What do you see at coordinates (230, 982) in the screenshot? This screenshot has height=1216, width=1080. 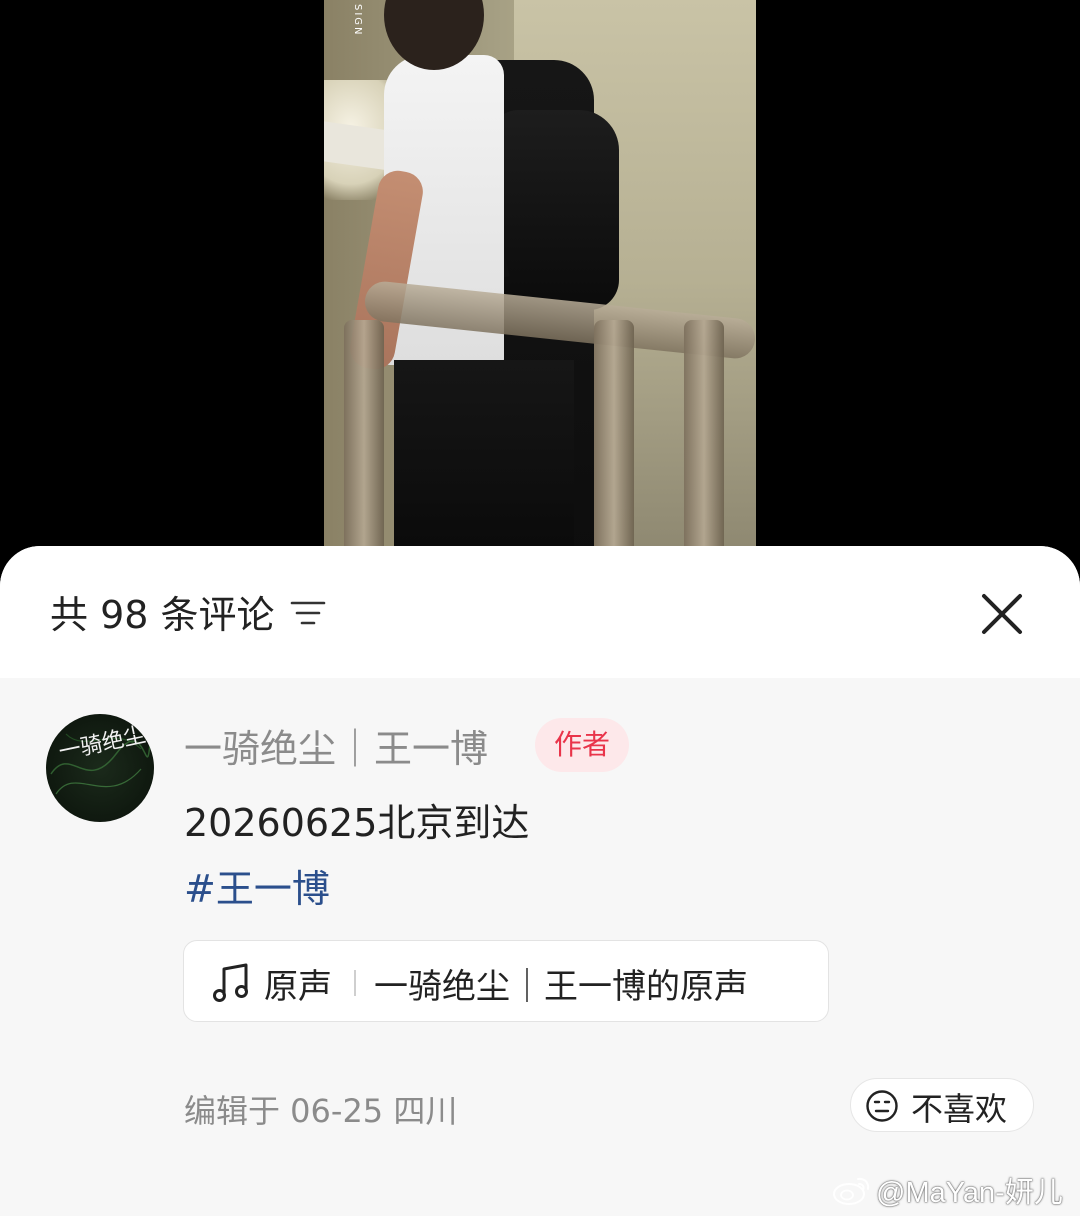 I see `music-note-icon` at bounding box center [230, 982].